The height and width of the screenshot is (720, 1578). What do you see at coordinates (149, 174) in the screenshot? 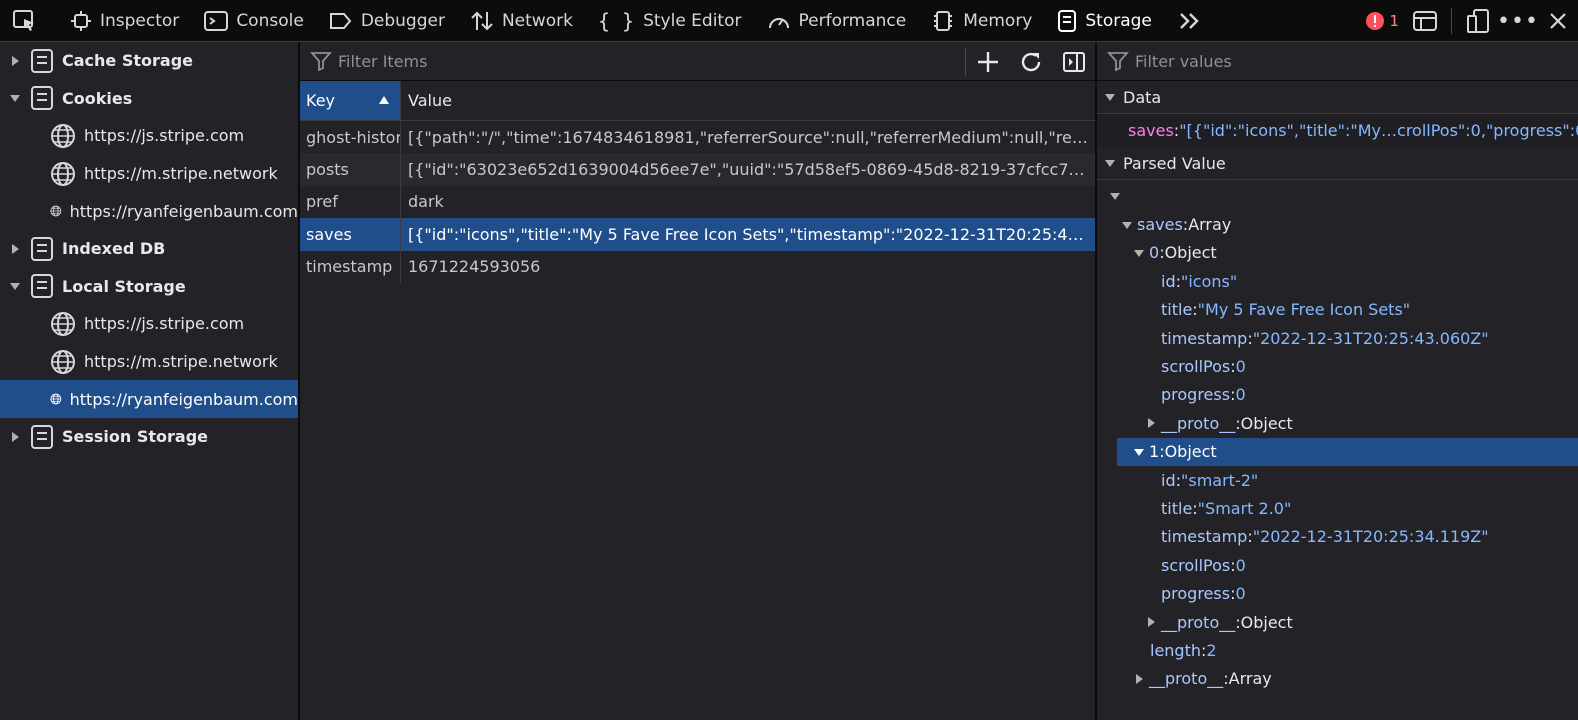
I see `tree-item-cookies-m-stripe: https://m.stripe.network` at bounding box center [149, 174].